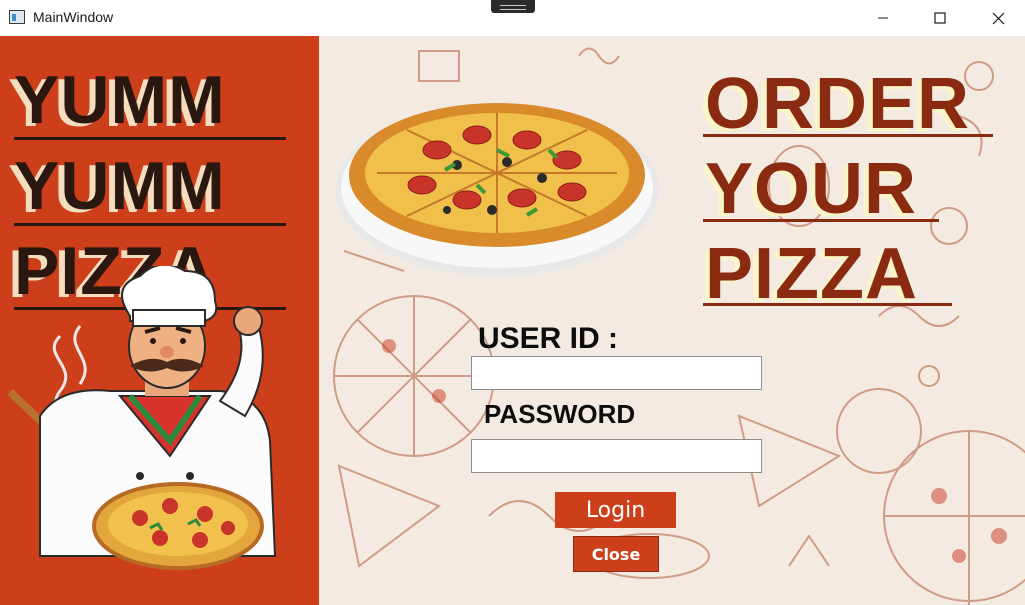 The height and width of the screenshot is (605, 1025). Describe the element at coordinates (120, 100) in the screenshot. I see `brand-line-1: YUMM` at that location.